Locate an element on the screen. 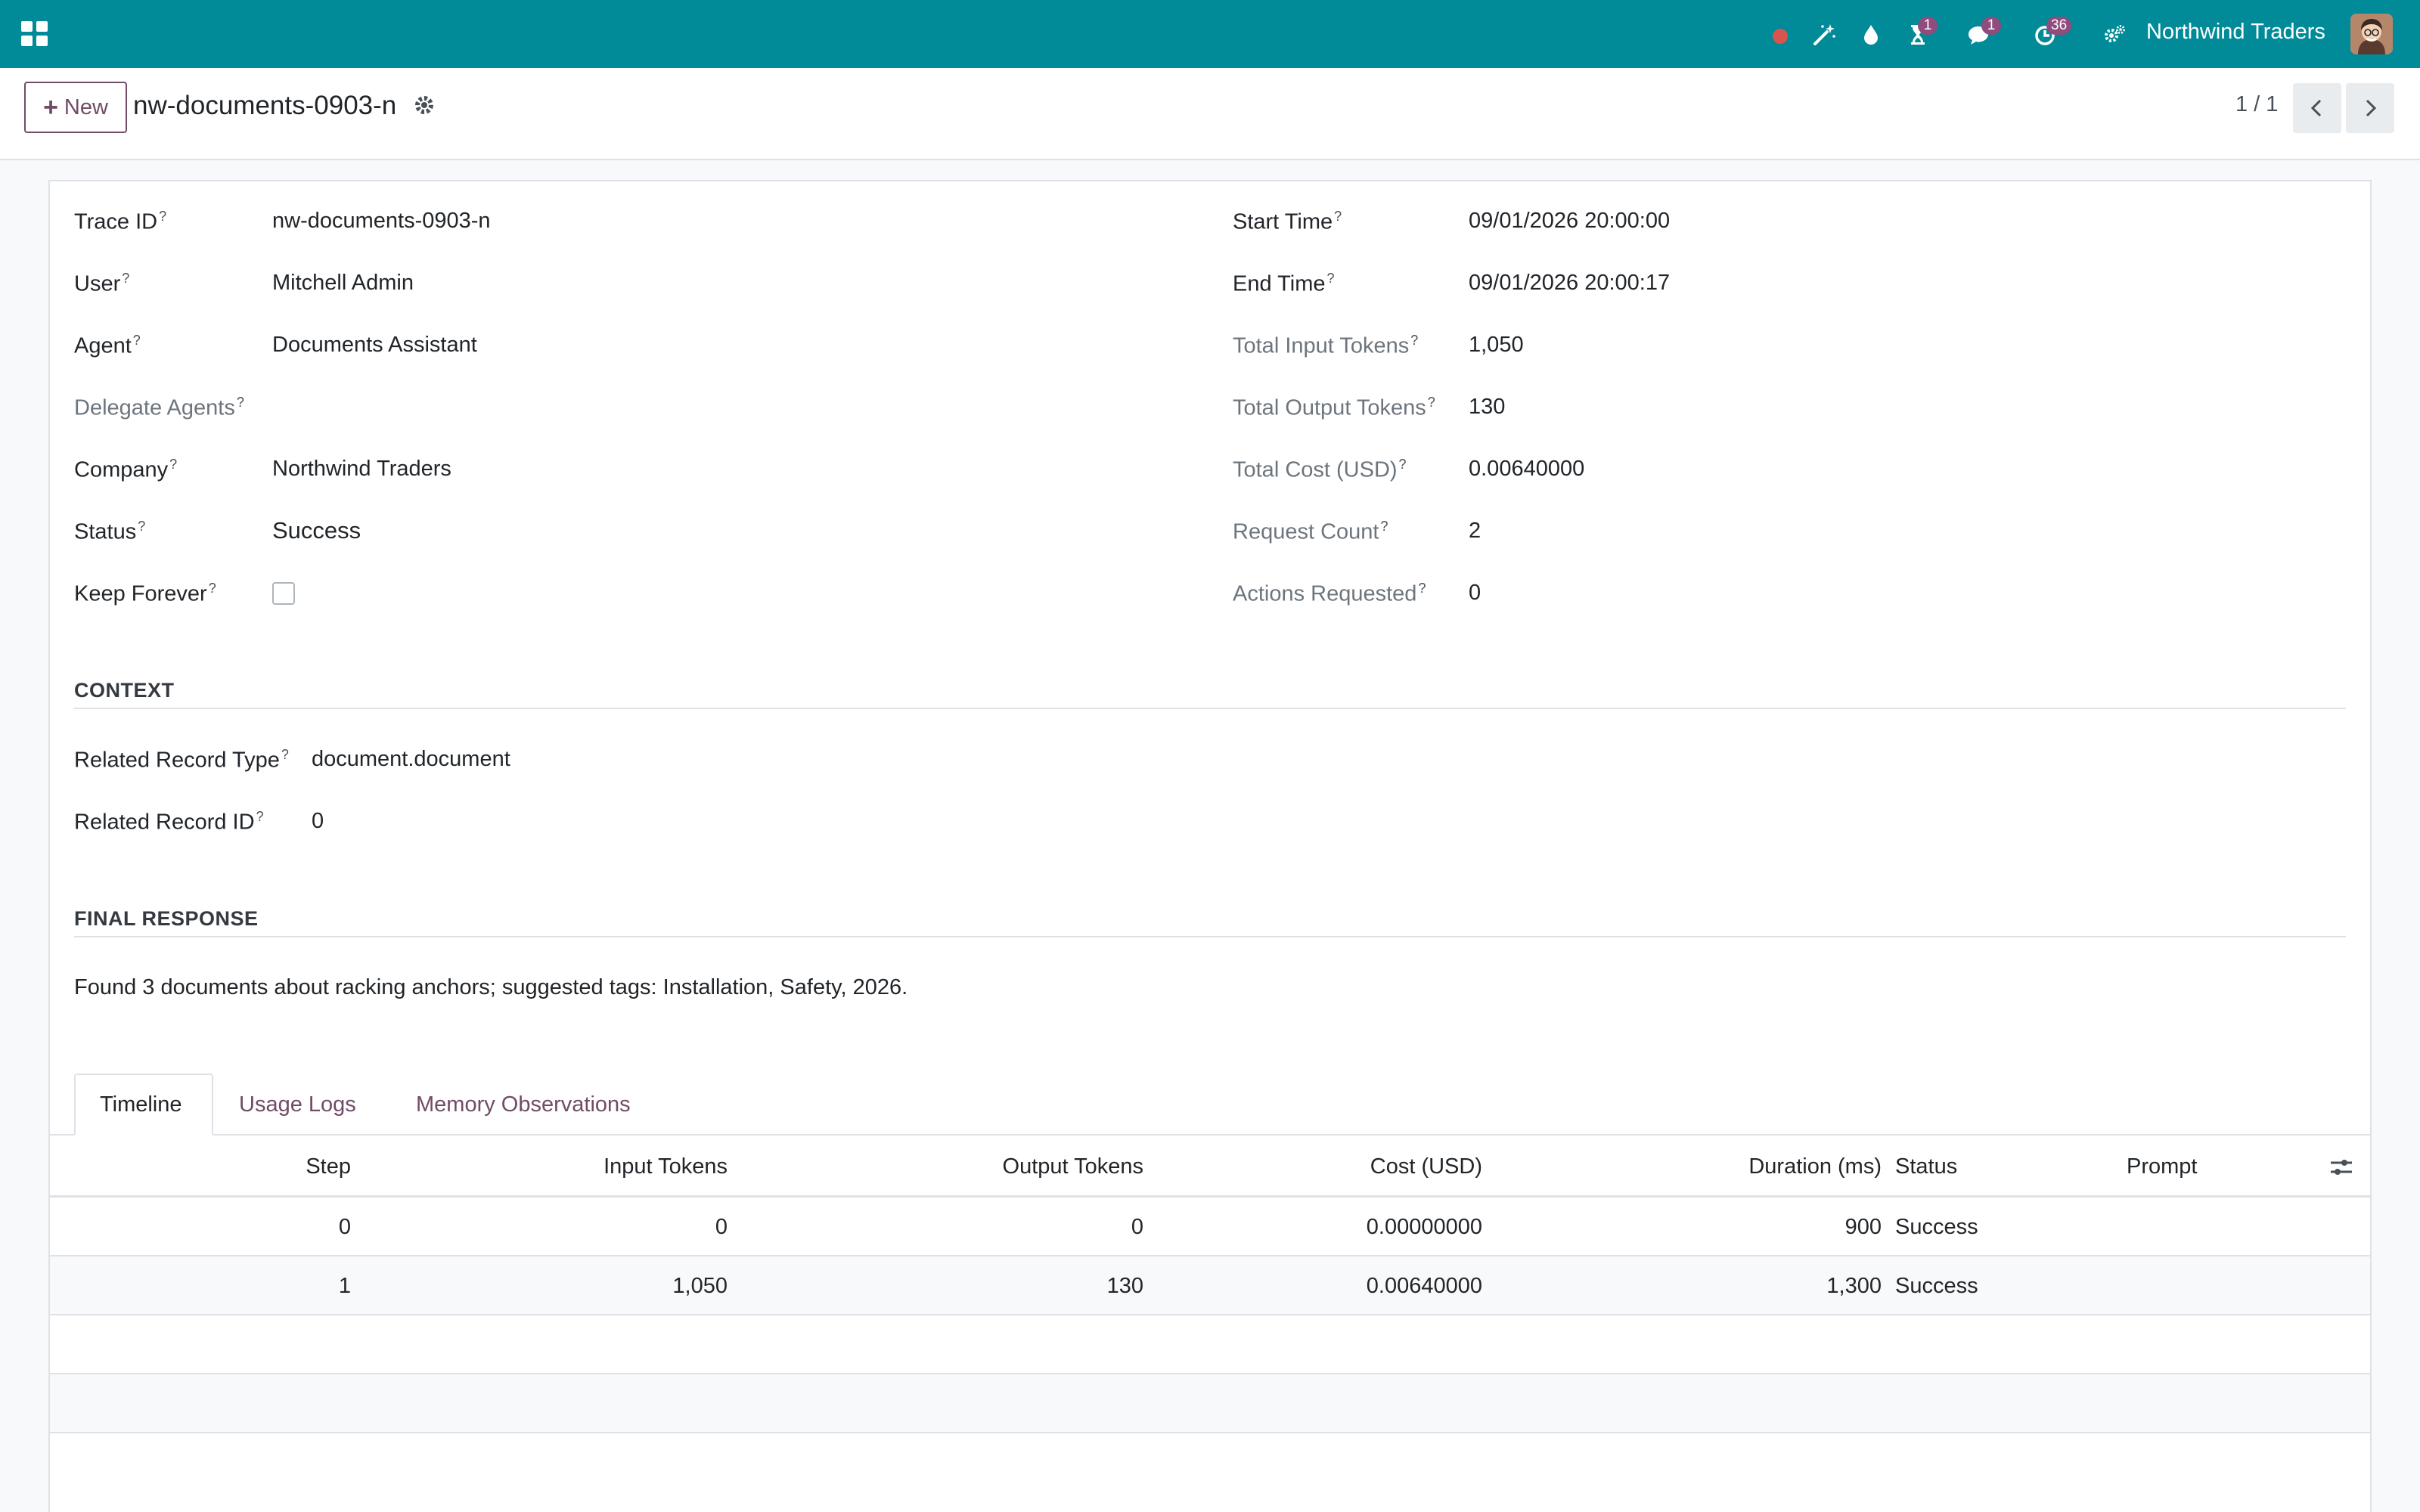  new-button: + New is located at coordinates (75, 107).